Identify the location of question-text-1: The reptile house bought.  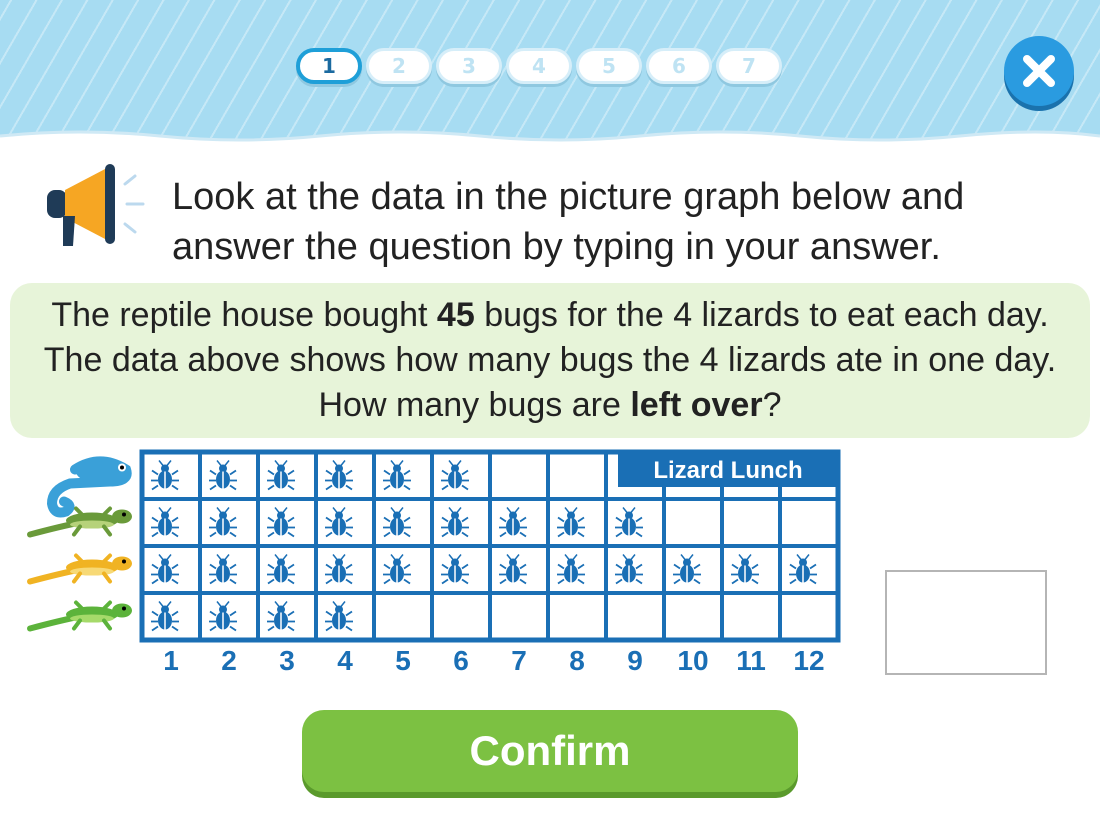
(244, 315).